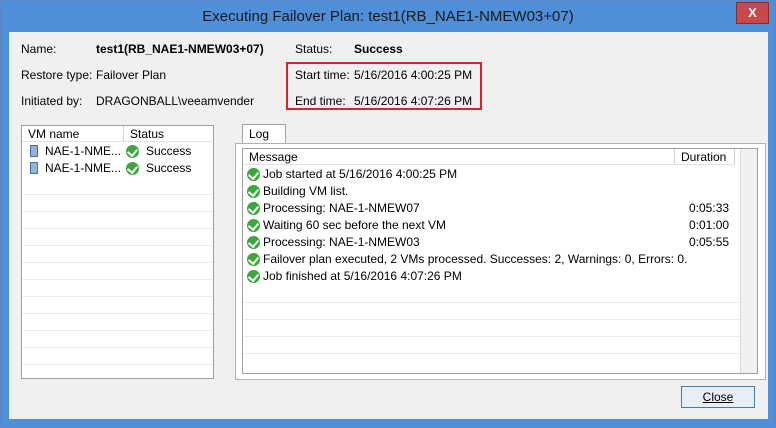  What do you see at coordinates (354, 225) in the screenshot?
I see `log-message: Waiting 60 sec before the next VM` at bounding box center [354, 225].